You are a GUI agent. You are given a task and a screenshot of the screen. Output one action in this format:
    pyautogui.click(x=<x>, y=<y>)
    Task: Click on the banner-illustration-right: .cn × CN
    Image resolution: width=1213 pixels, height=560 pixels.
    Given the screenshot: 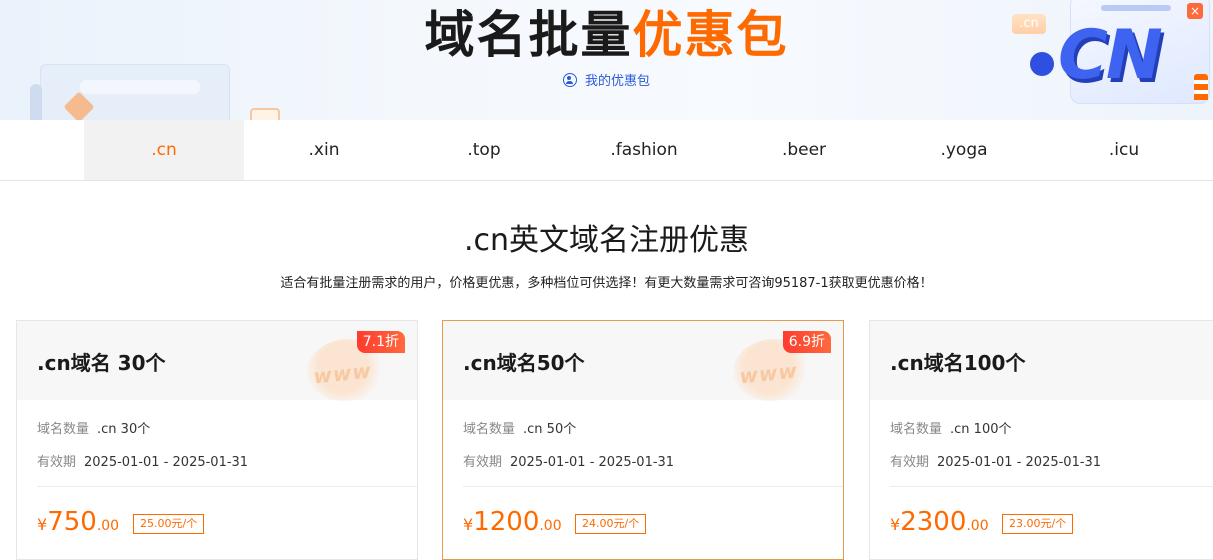 What is the action you would take?
    pyautogui.click(x=1106, y=60)
    